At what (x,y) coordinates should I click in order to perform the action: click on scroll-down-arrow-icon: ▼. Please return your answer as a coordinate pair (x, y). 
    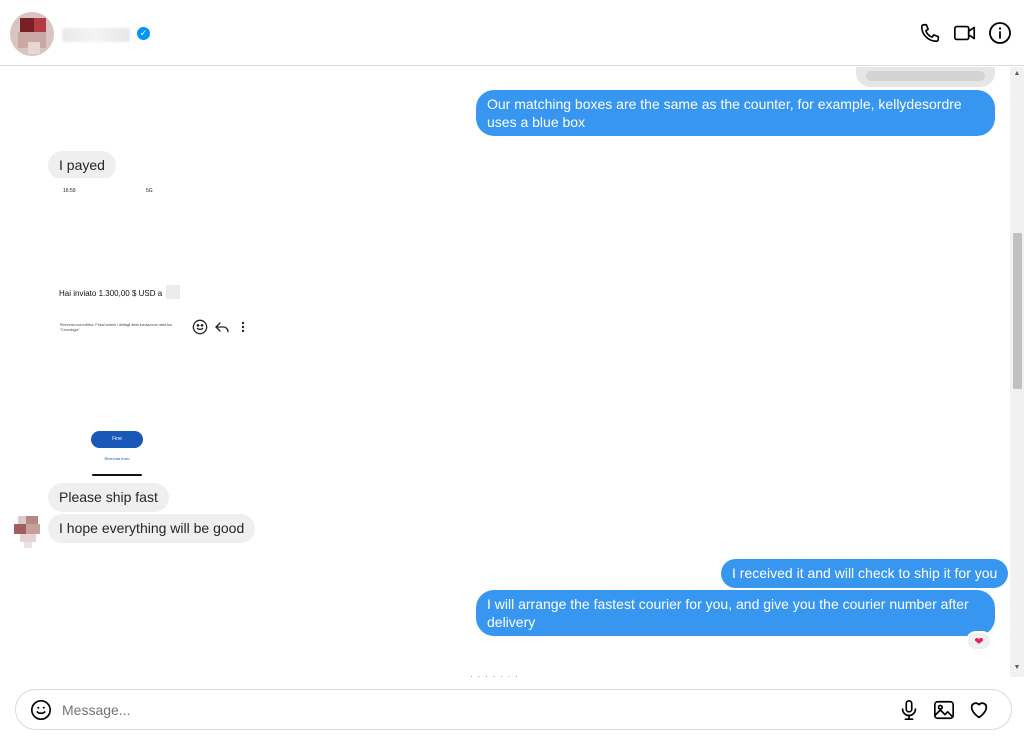
    Looking at the image, I should click on (1017, 668).